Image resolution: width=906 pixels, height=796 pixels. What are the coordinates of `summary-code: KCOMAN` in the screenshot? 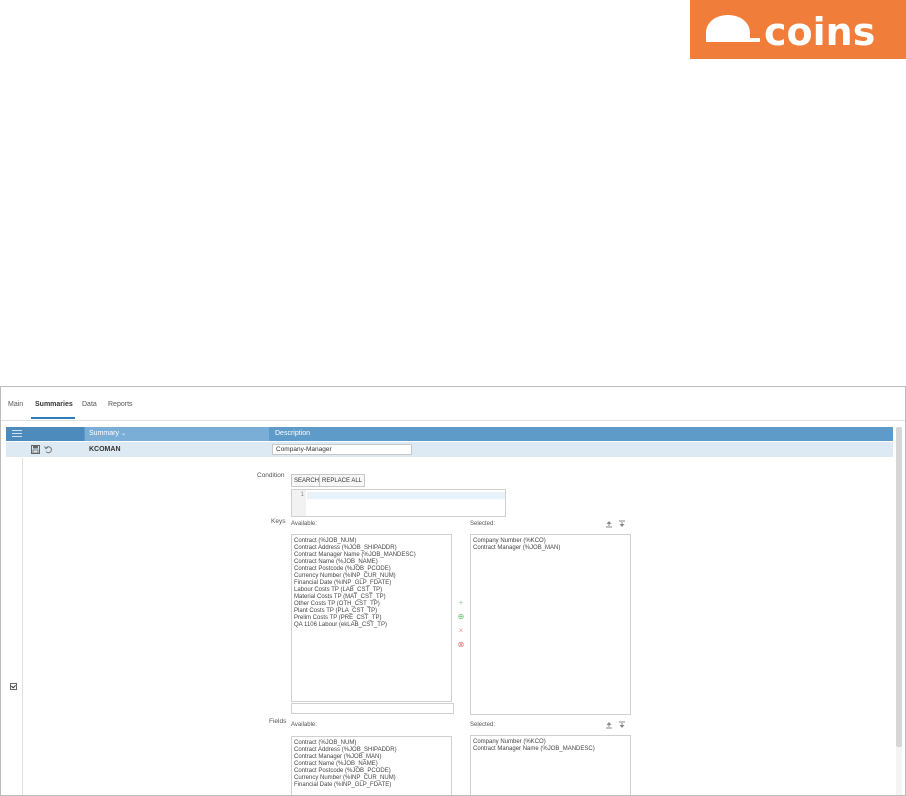 It's located at (105, 449).